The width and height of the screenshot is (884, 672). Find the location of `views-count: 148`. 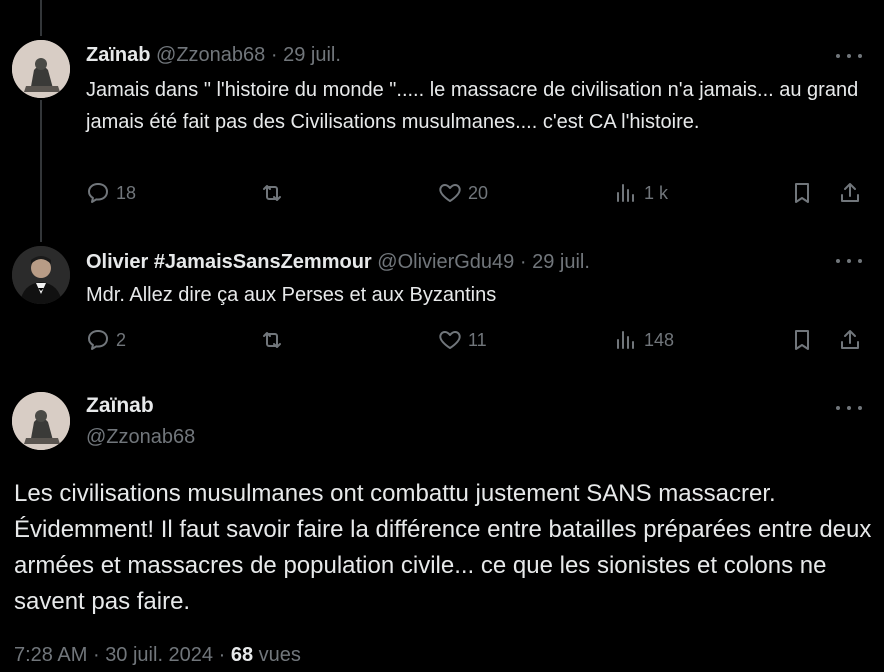

views-count: 148 is located at coordinates (659, 339).